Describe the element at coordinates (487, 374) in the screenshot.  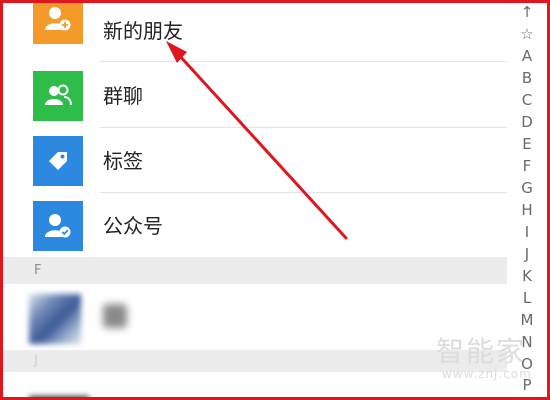
I see `watermark-url: www.znj.com` at that location.